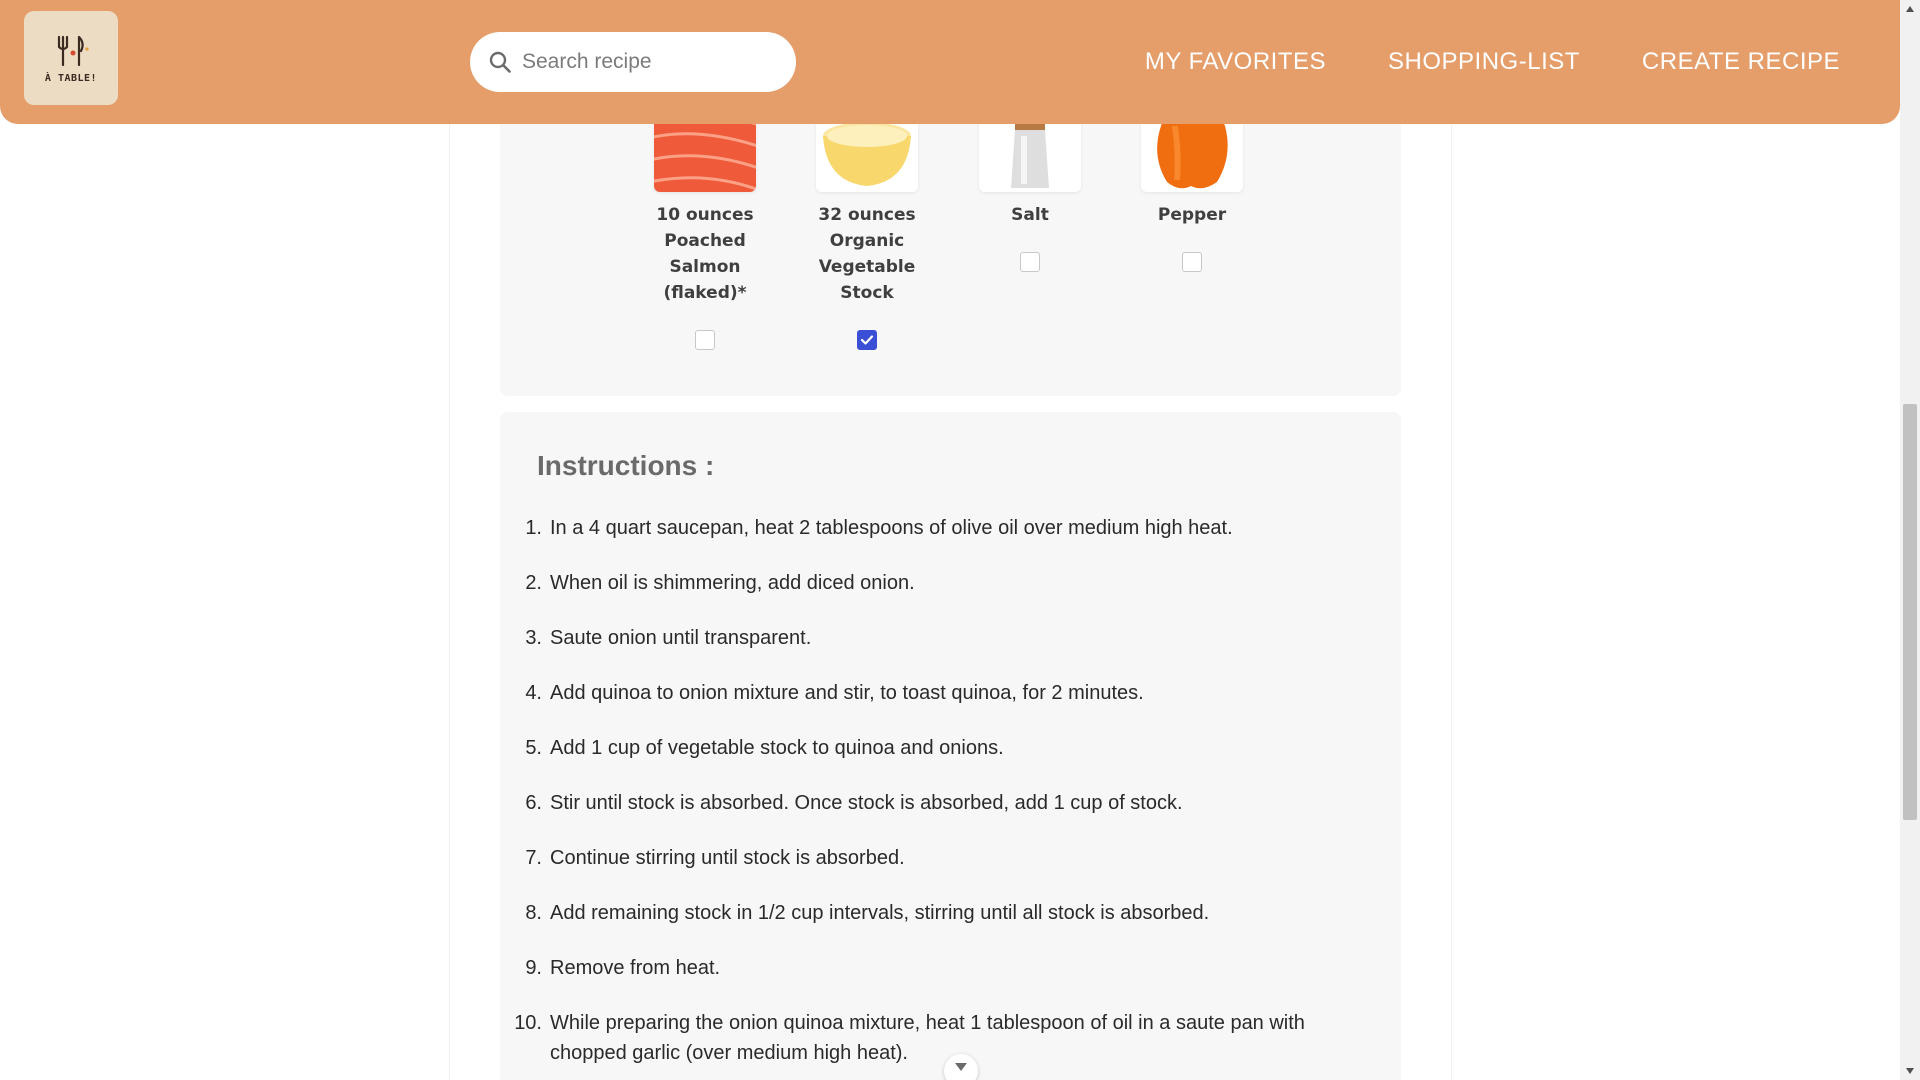  Describe the element at coordinates (533, 913) in the screenshot. I see `step-number: 8.` at that location.